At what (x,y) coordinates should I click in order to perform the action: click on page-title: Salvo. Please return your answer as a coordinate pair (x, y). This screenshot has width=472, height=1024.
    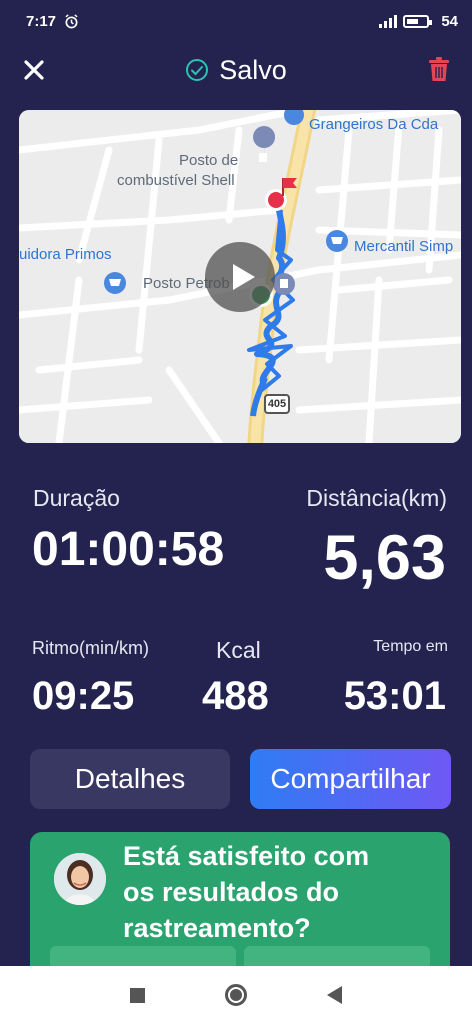
    Looking at the image, I should click on (253, 69).